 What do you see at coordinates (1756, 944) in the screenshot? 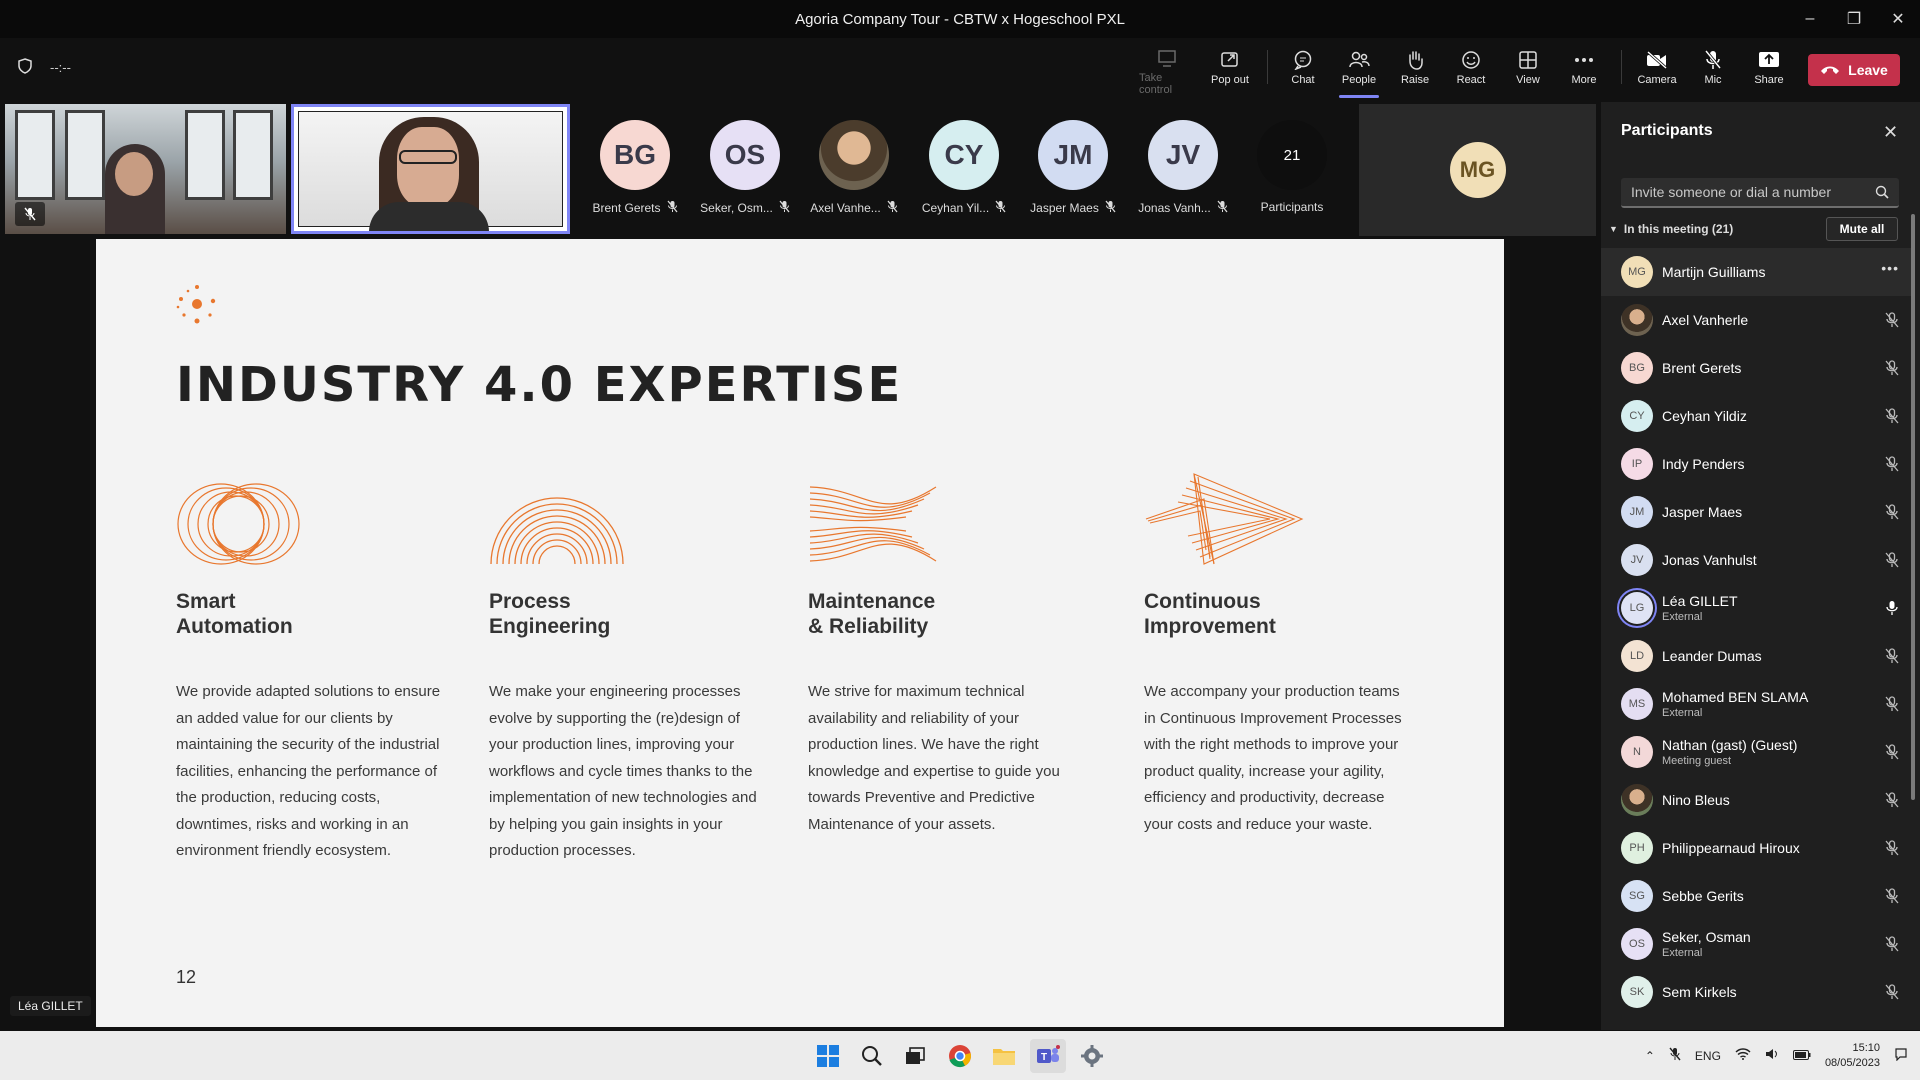
I see `participant-row: OS Seker, Osman External` at bounding box center [1756, 944].